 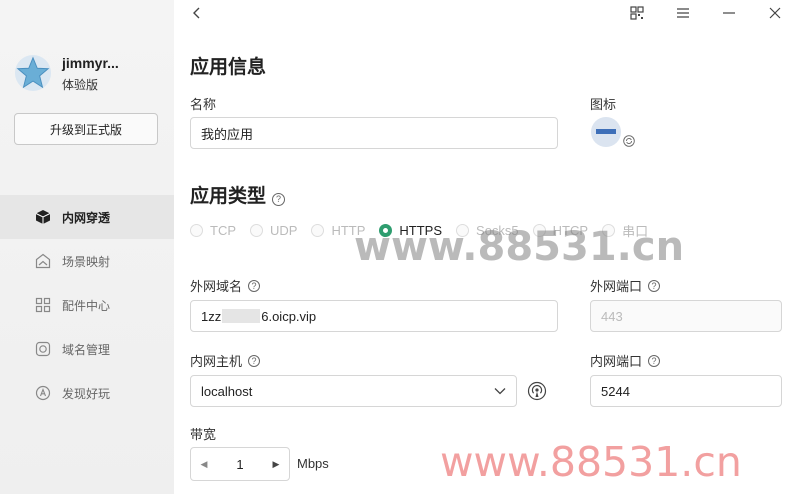 I want to click on radio-socks5: Socks5, so click(x=487, y=230).